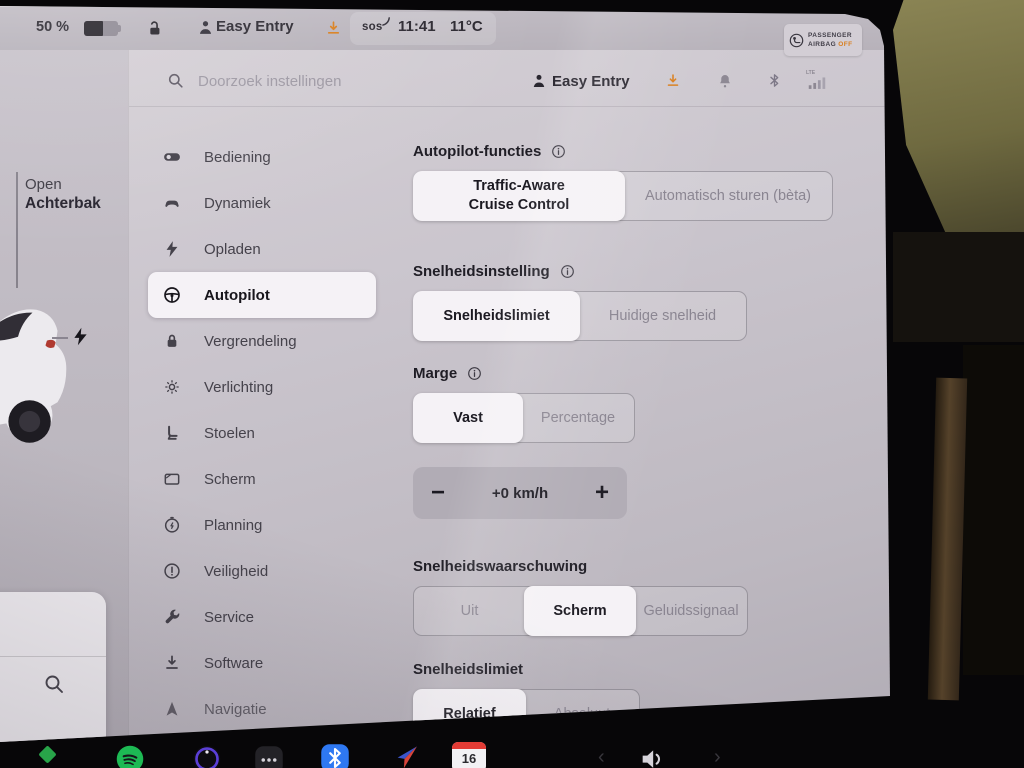 This screenshot has width=1024, height=768. I want to click on option-speed-limit: Snelheidslimiet, so click(496, 316).